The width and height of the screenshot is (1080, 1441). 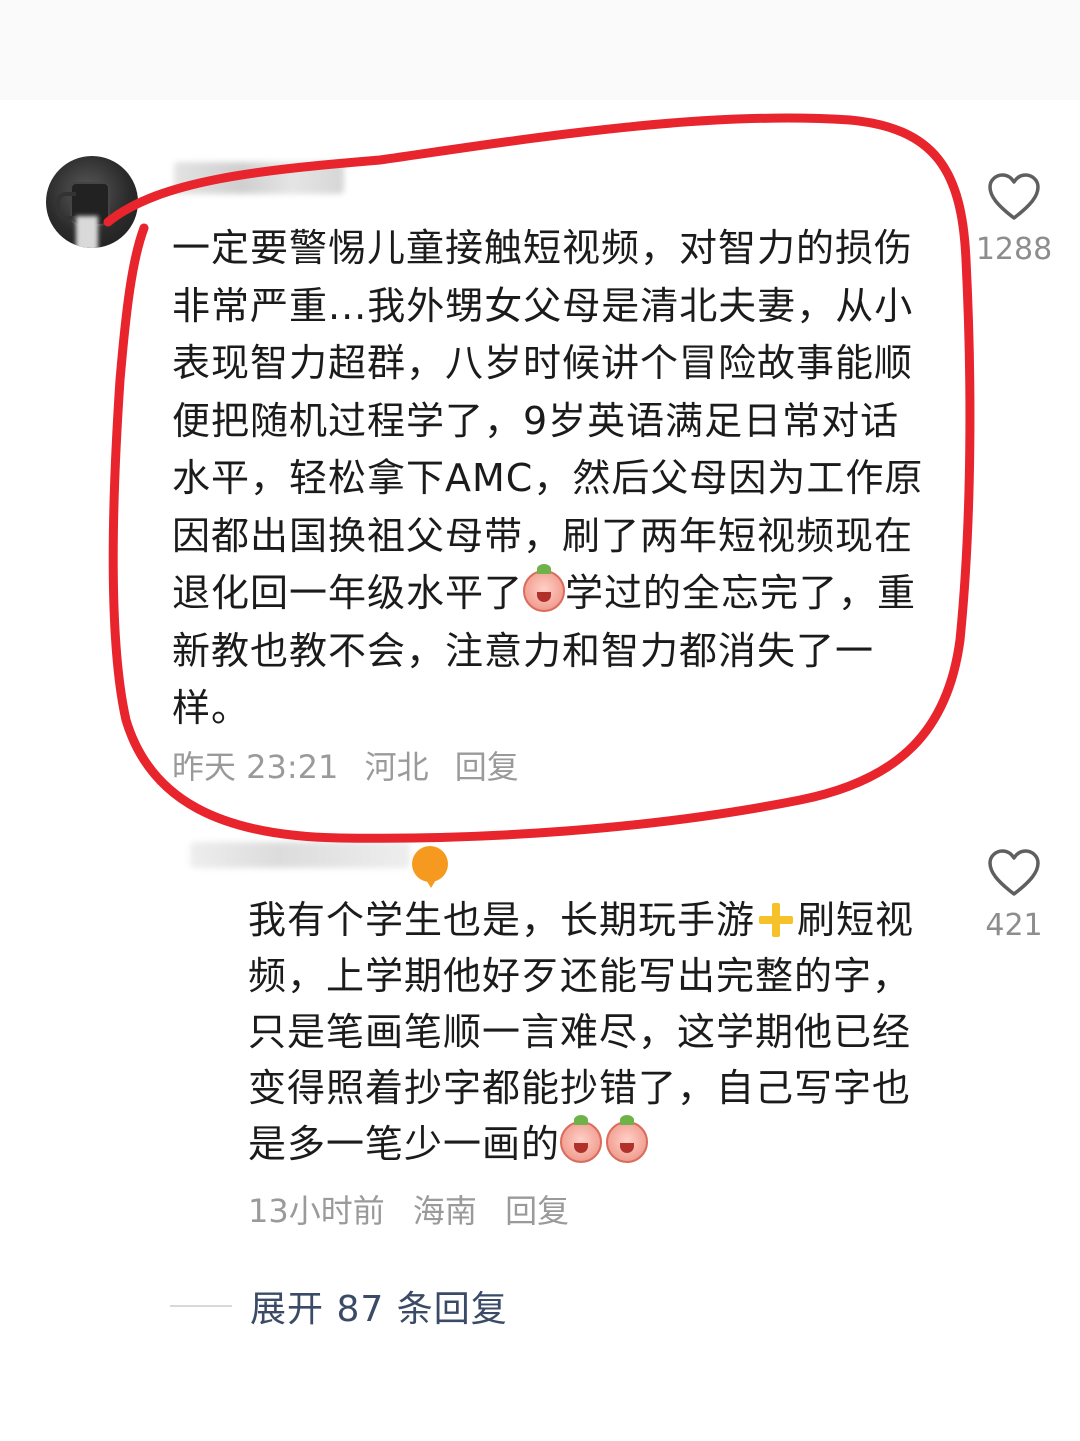 What do you see at coordinates (537, 1211) in the screenshot?
I see `reply-reply-button: 回复` at bounding box center [537, 1211].